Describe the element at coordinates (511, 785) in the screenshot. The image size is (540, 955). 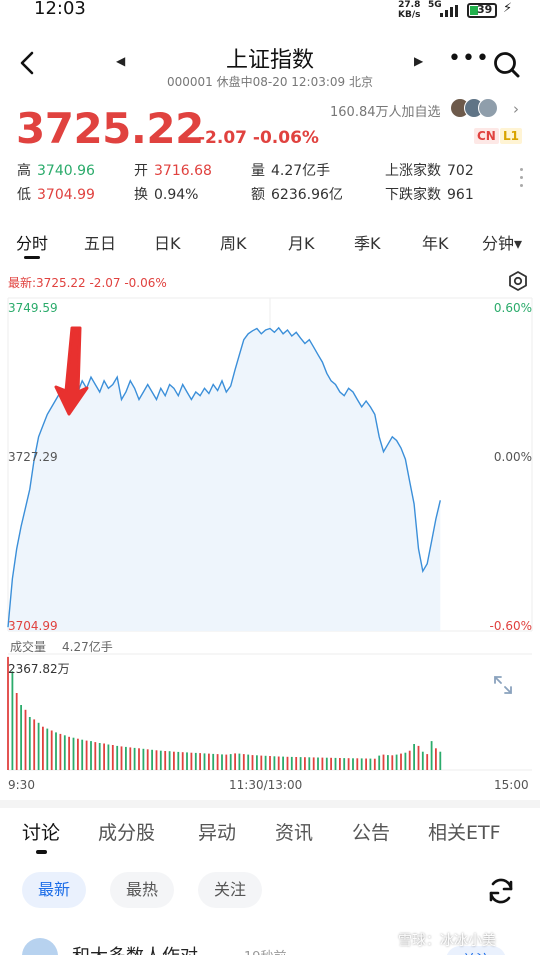
I see `time-axis-end: 15:00` at that location.